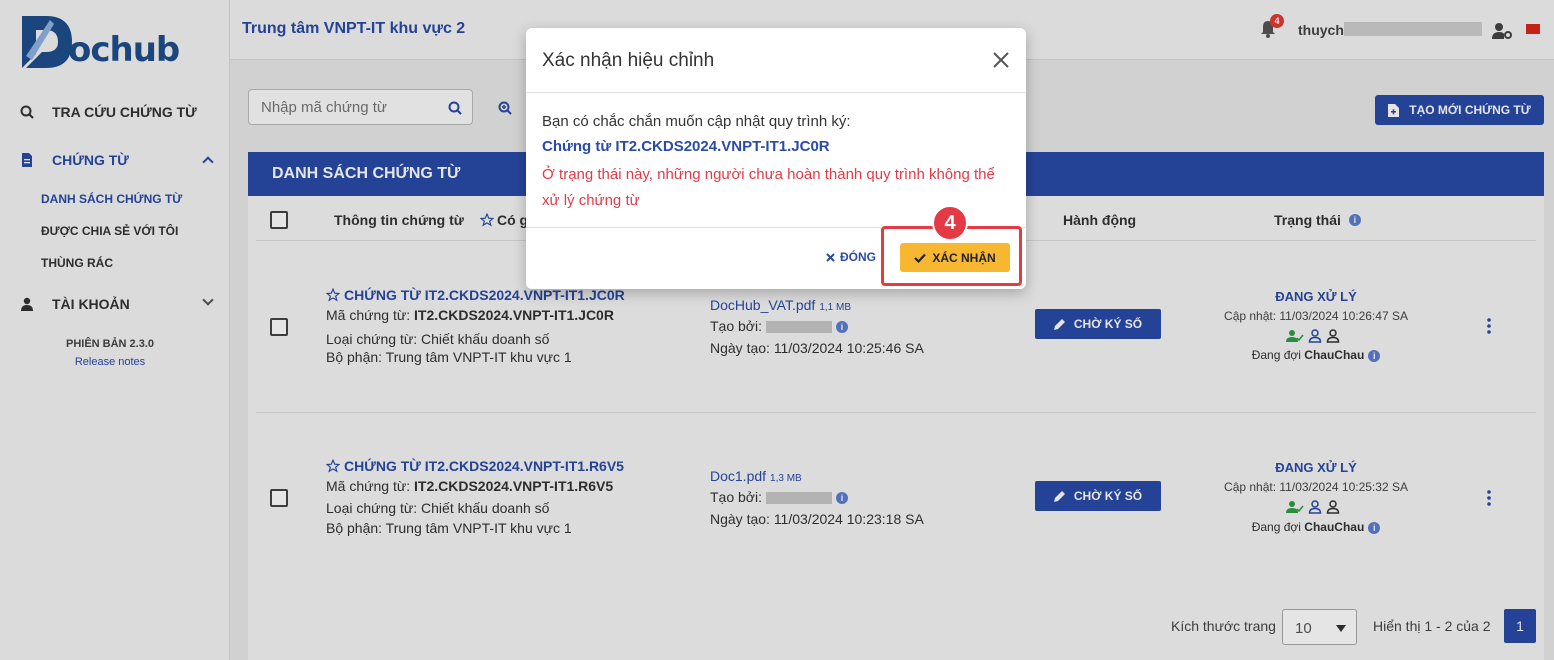  What do you see at coordinates (686, 146) in the screenshot?
I see `dialog-document: Chứng từ IT2.CKDS2024.VNPT-IT1.JC0R` at bounding box center [686, 146].